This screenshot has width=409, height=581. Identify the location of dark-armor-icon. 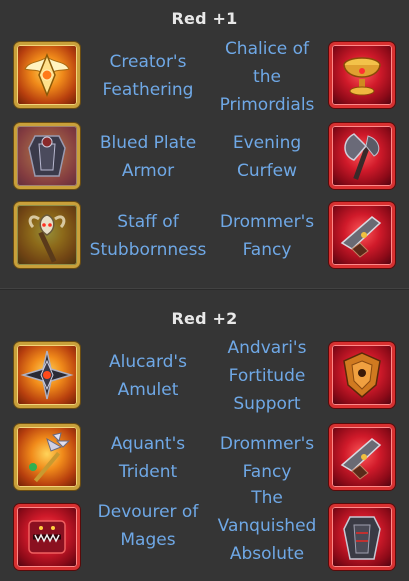
(362, 537).